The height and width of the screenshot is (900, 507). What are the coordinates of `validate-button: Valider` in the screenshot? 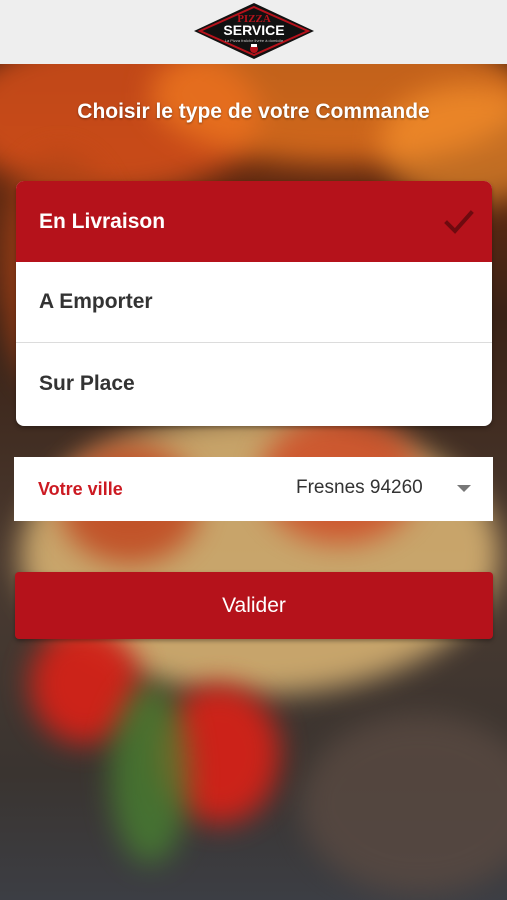 It's located at (254, 605).